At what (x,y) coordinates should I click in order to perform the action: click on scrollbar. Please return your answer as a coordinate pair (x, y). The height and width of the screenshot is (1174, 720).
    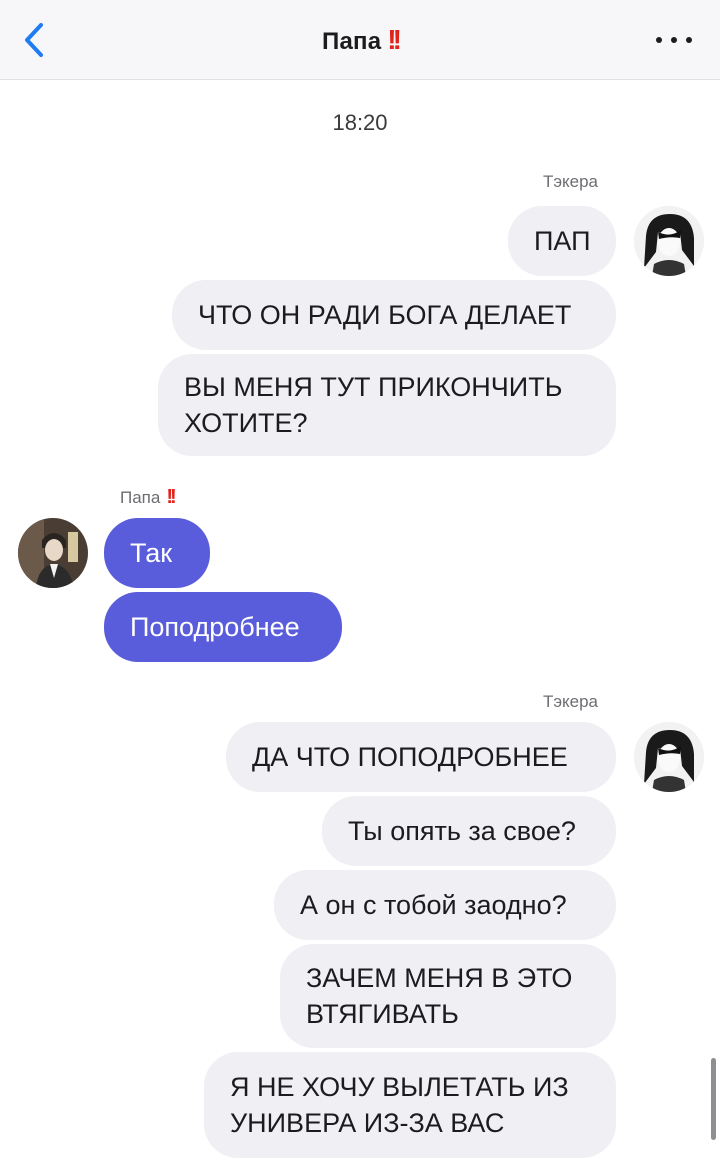
    Looking at the image, I should click on (713, 1099).